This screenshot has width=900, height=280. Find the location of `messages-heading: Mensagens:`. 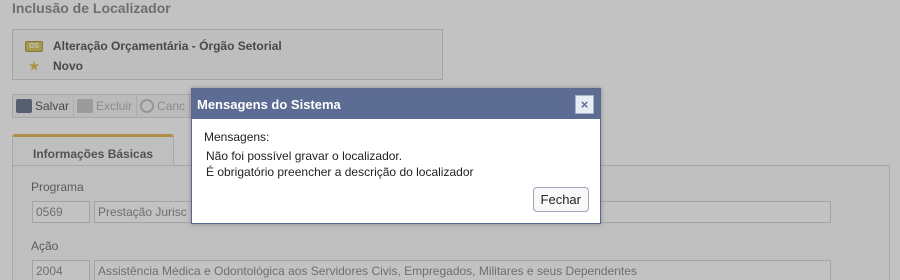

messages-heading: Mensagens: is located at coordinates (237, 137).